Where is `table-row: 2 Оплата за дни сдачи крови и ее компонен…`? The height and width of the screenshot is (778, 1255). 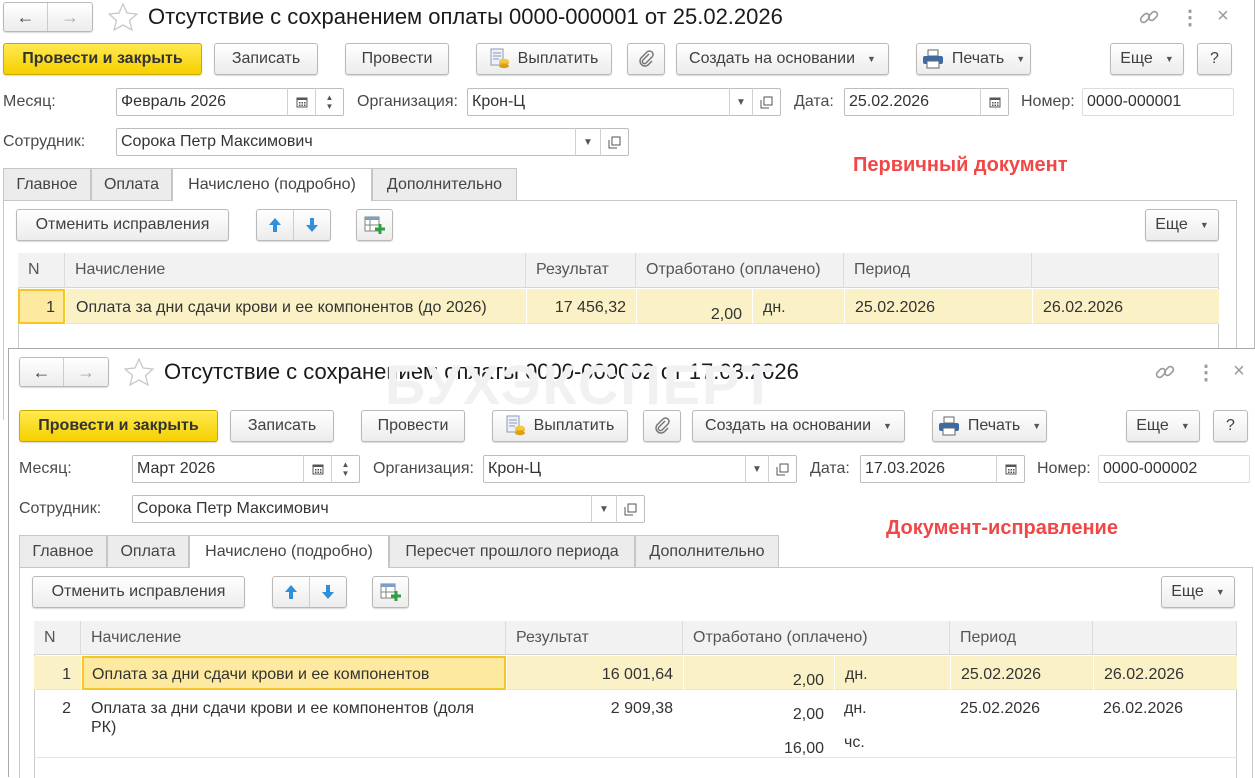
table-row: 2 Оплата за дни сдачи крови и ее компонен… is located at coordinates (635, 724).